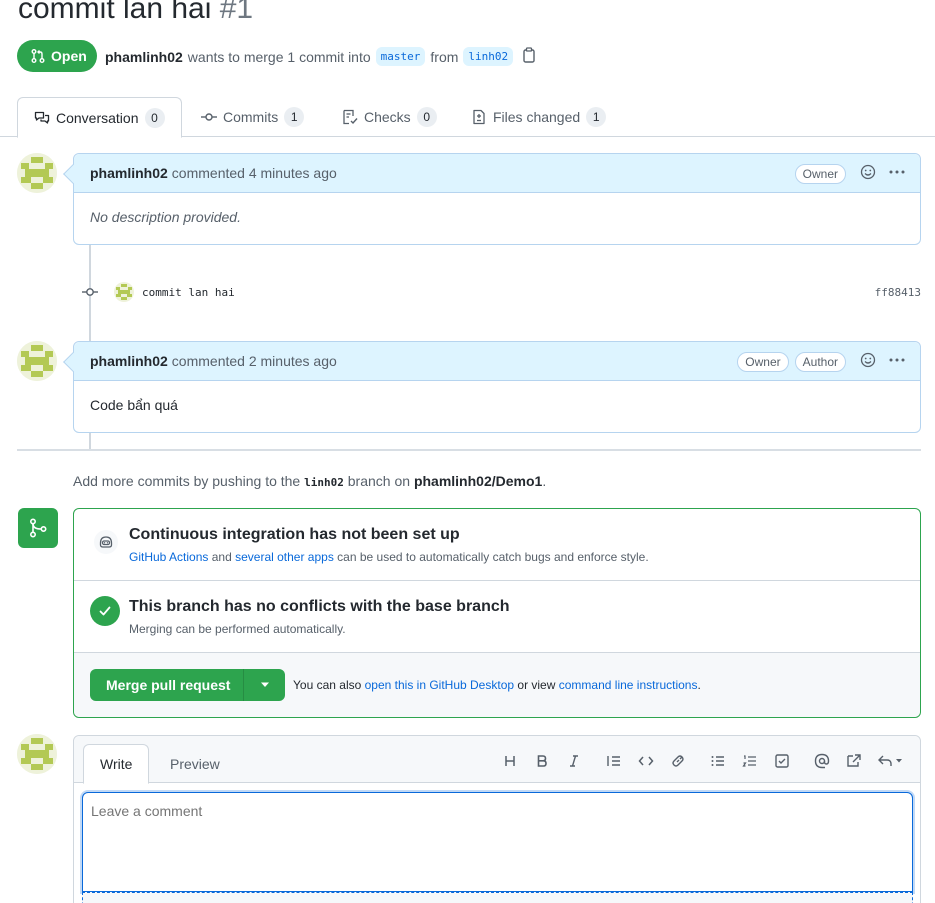 This screenshot has height=903, width=935. What do you see at coordinates (165, 217) in the screenshot?
I see `comment-body: No description provided.` at bounding box center [165, 217].